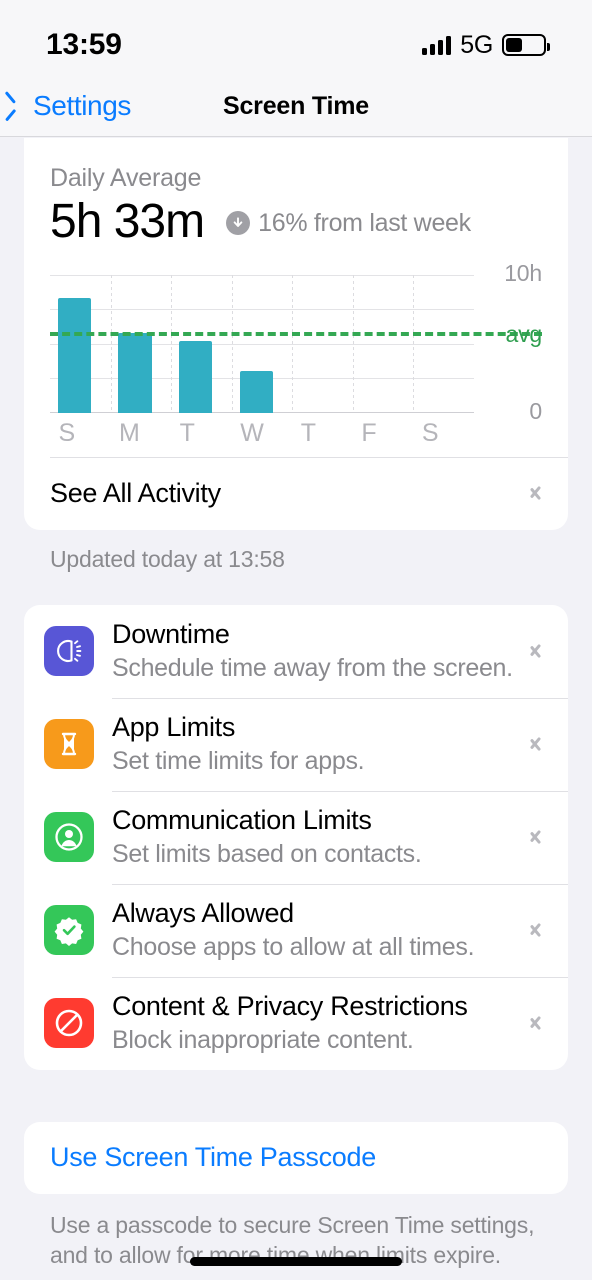 The height and width of the screenshot is (1280, 592). Describe the element at coordinates (171, 633) in the screenshot. I see `settings-row-title: Downtime` at that location.